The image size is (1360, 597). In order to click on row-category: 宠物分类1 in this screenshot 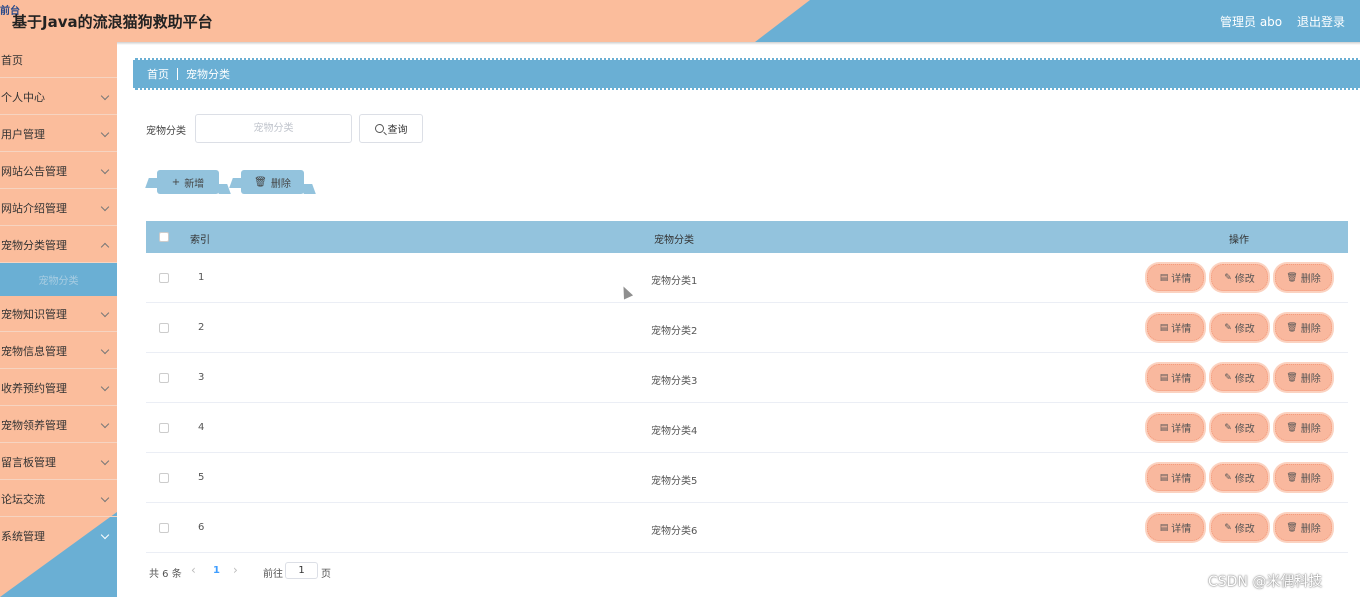, I will do `click(674, 281)`.